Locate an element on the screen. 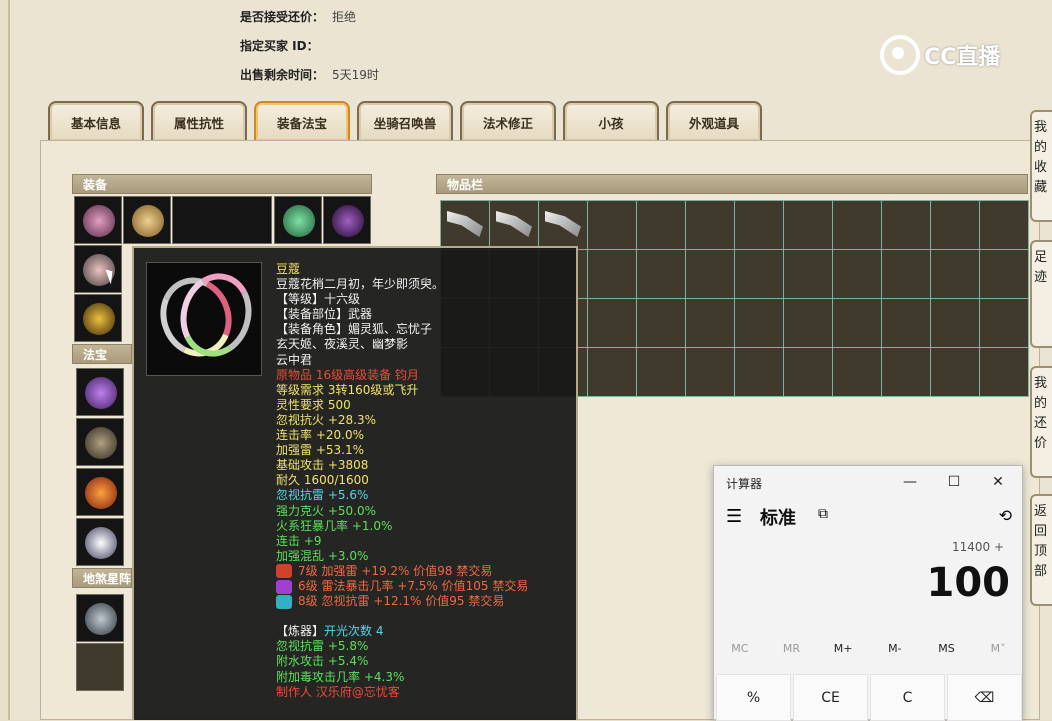 This screenshot has width=1052, height=721. maker-line: 制作人 汉乐府@忘忧客 is located at coordinates (338, 691).